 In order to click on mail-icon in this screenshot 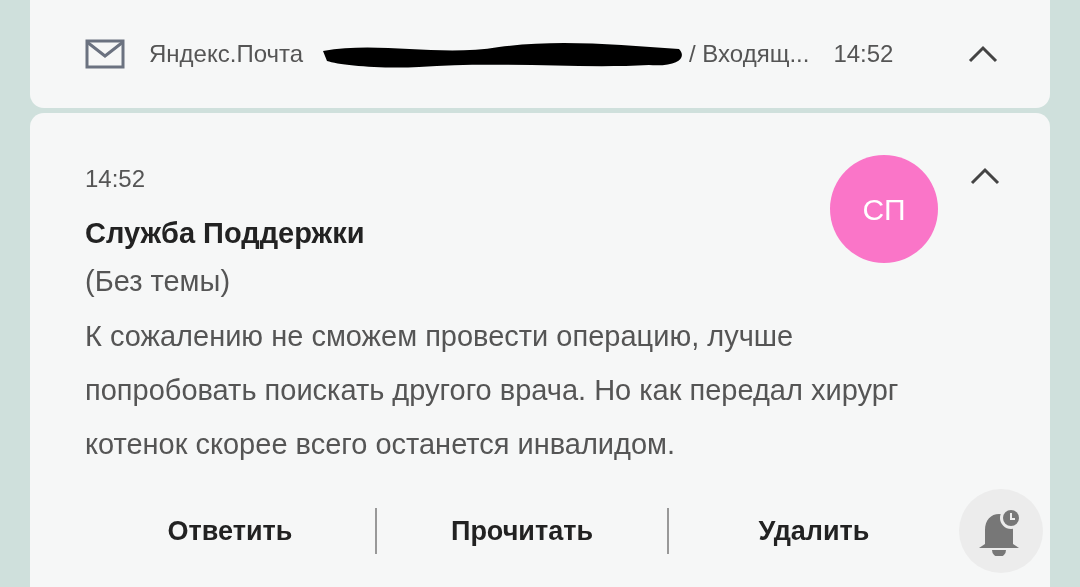, I will do `click(105, 54)`.